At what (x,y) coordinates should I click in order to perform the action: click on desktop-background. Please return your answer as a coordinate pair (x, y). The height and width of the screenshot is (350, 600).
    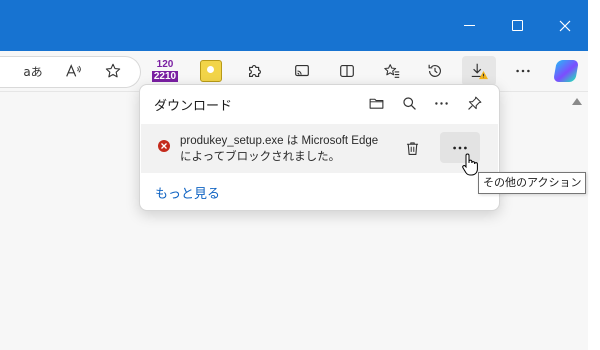
    Looking at the image, I should click on (594, 175).